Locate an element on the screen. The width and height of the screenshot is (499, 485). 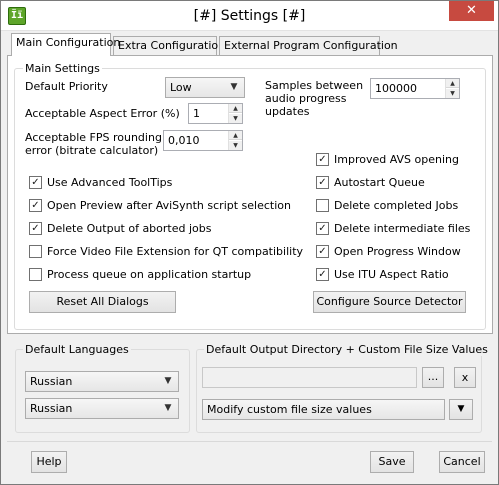
fps-rounding-value: 0,010 is located at coordinates (184, 140).